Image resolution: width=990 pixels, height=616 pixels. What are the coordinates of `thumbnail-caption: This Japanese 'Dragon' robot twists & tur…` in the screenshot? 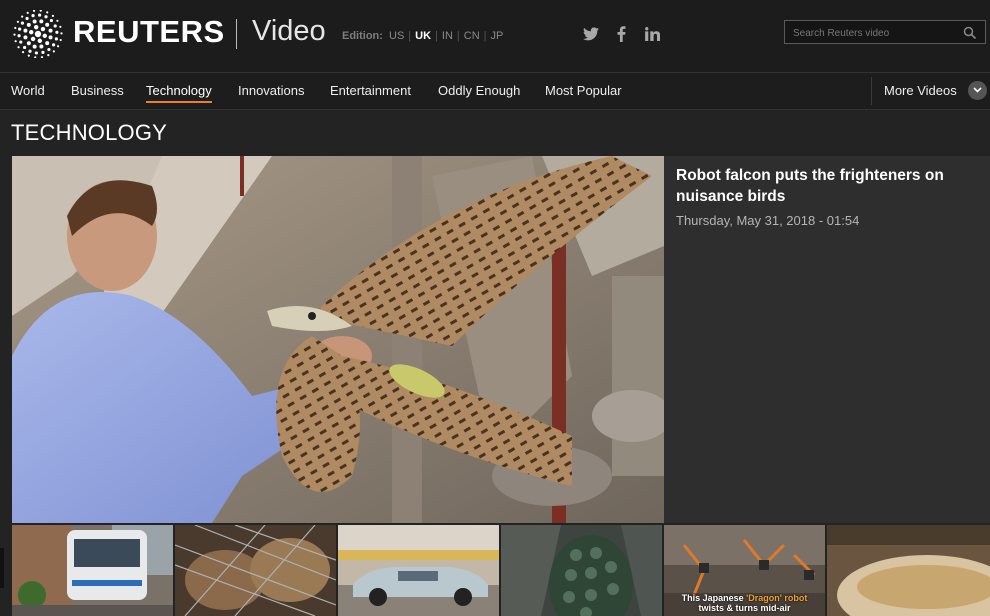 It's located at (744, 603).